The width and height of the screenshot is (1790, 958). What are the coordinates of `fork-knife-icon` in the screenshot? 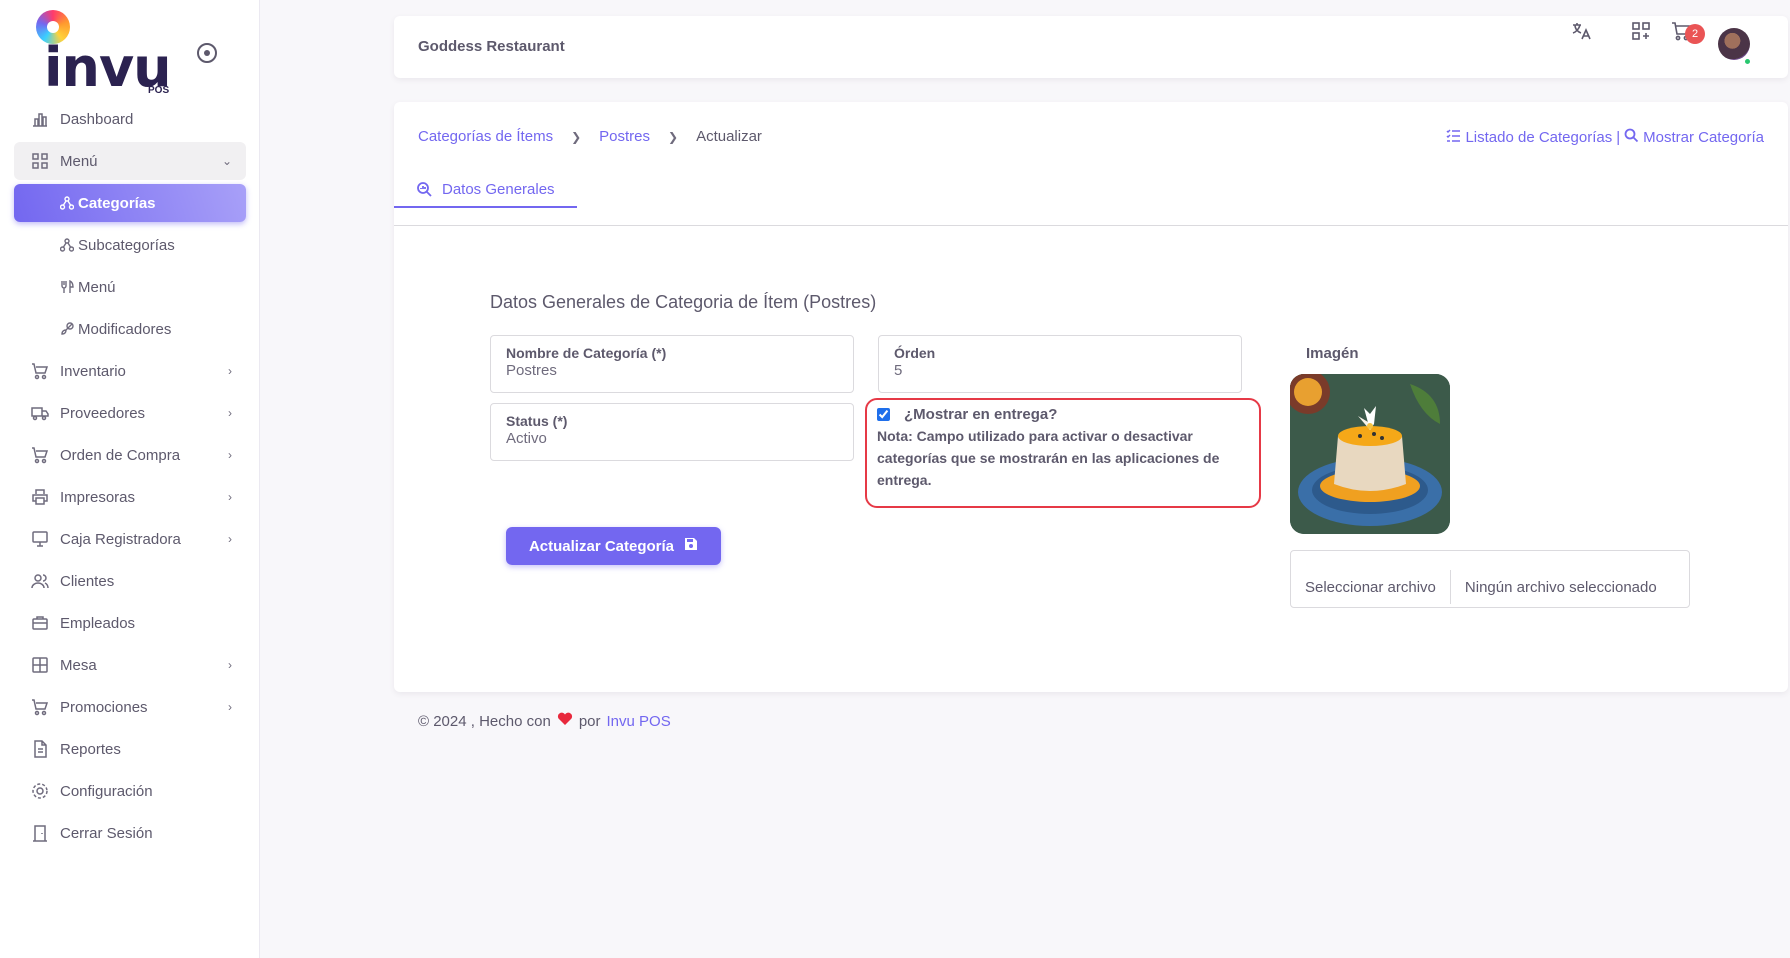 It's located at (68, 287).